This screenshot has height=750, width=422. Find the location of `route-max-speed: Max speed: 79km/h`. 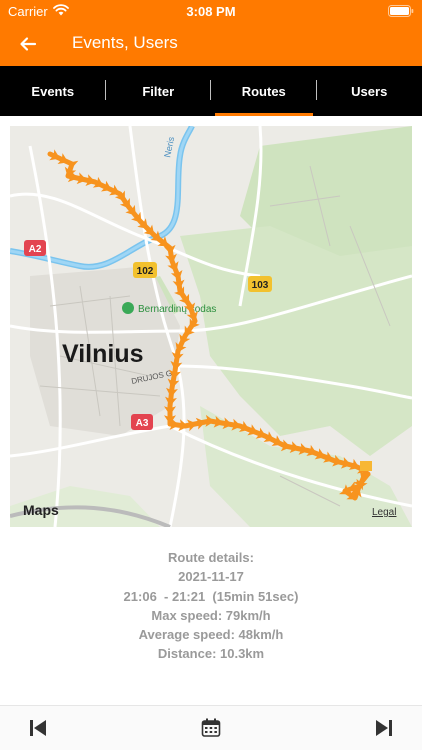

route-max-speed: Max speed: 79km/h is located at coordinates (211, 615).